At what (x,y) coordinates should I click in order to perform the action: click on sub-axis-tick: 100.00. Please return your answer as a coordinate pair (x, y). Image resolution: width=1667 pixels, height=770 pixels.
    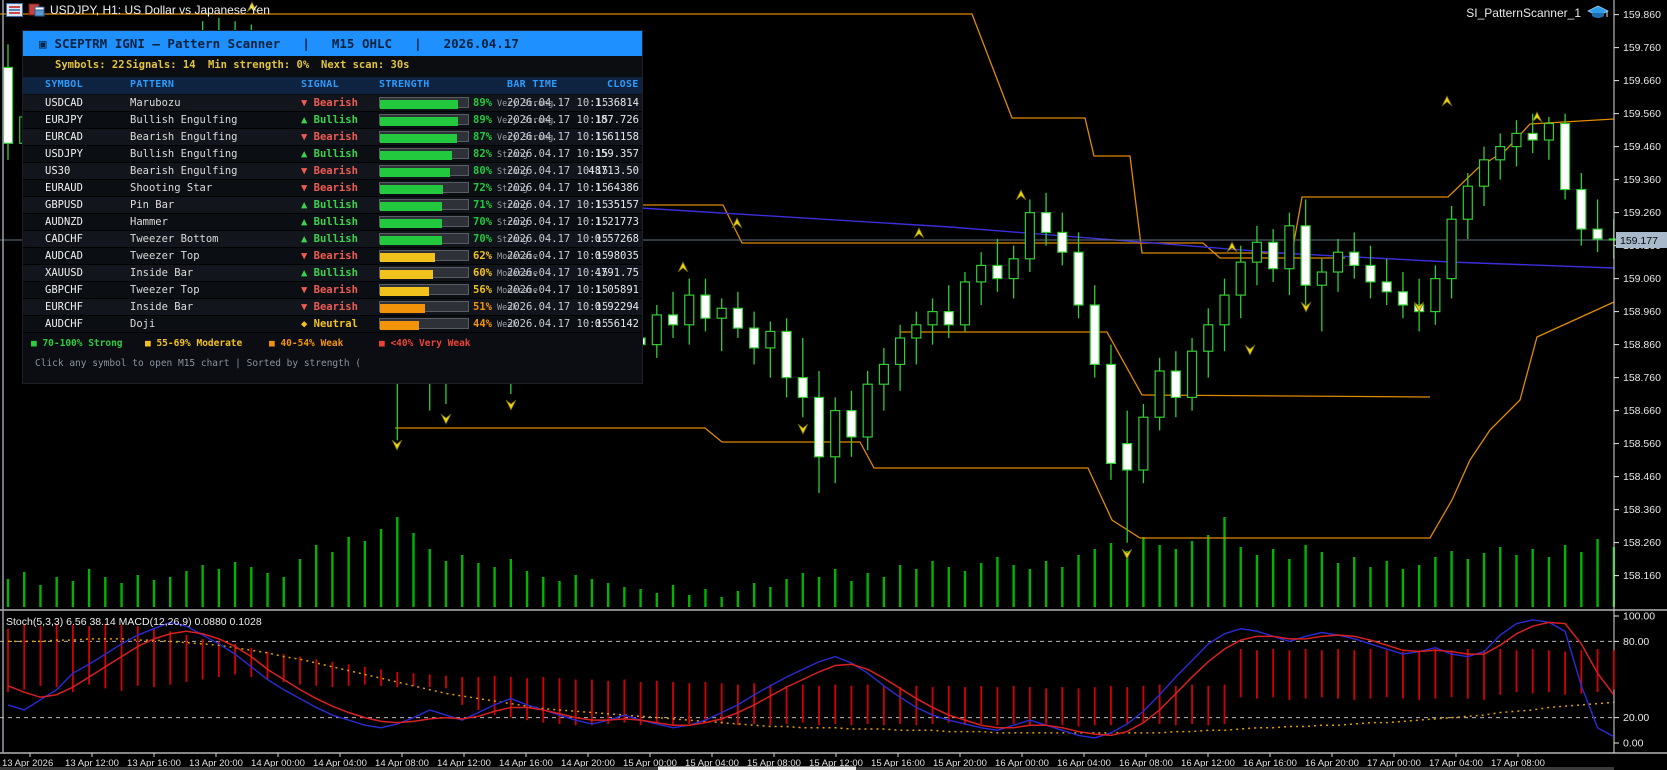
    Looking at the image, I should click on (1639, 617).